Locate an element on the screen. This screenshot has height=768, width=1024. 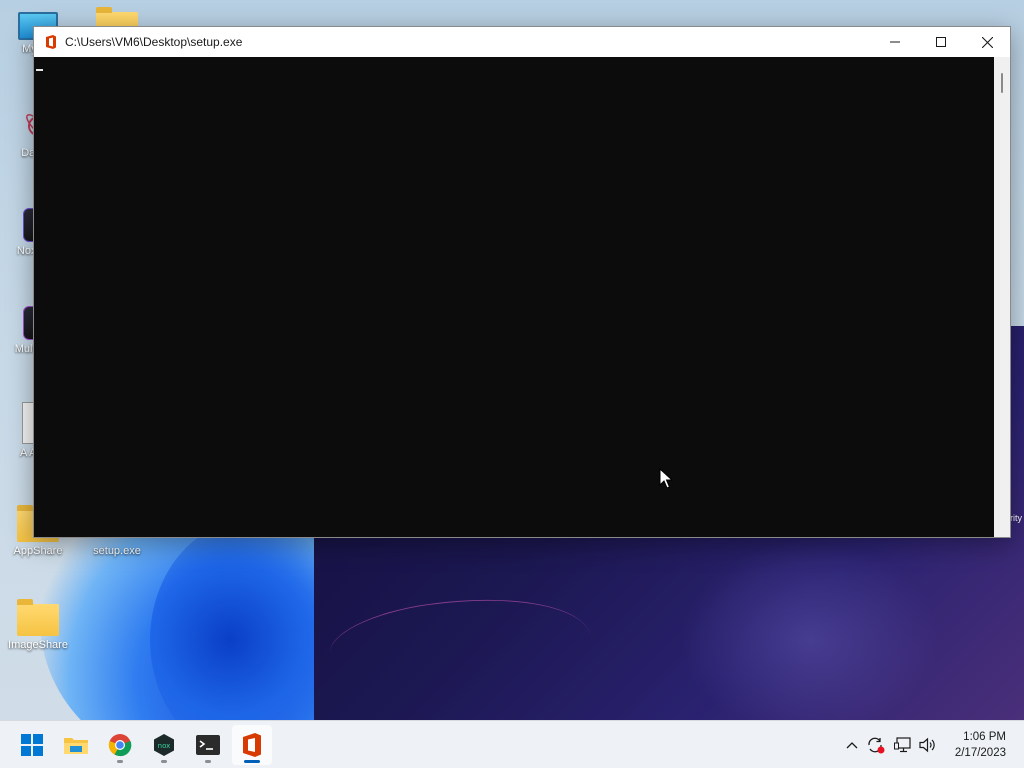
maximize-button is located at coordinates (941, 42).